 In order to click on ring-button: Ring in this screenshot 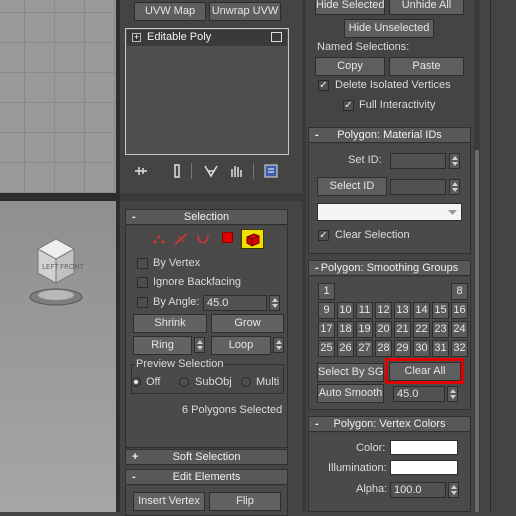, I will do `click(162, 345)`.